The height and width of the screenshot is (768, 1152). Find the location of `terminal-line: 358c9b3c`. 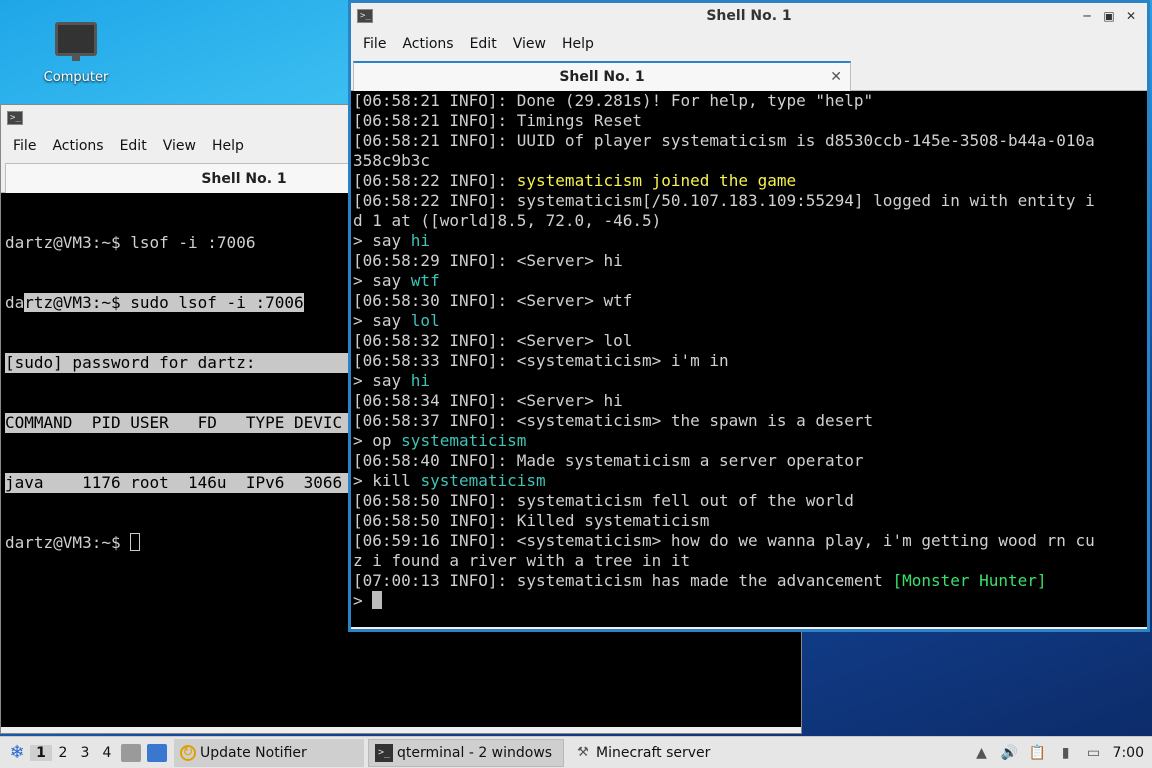

terminal-line: 358c9b3c is located at coordinates (750, 161).